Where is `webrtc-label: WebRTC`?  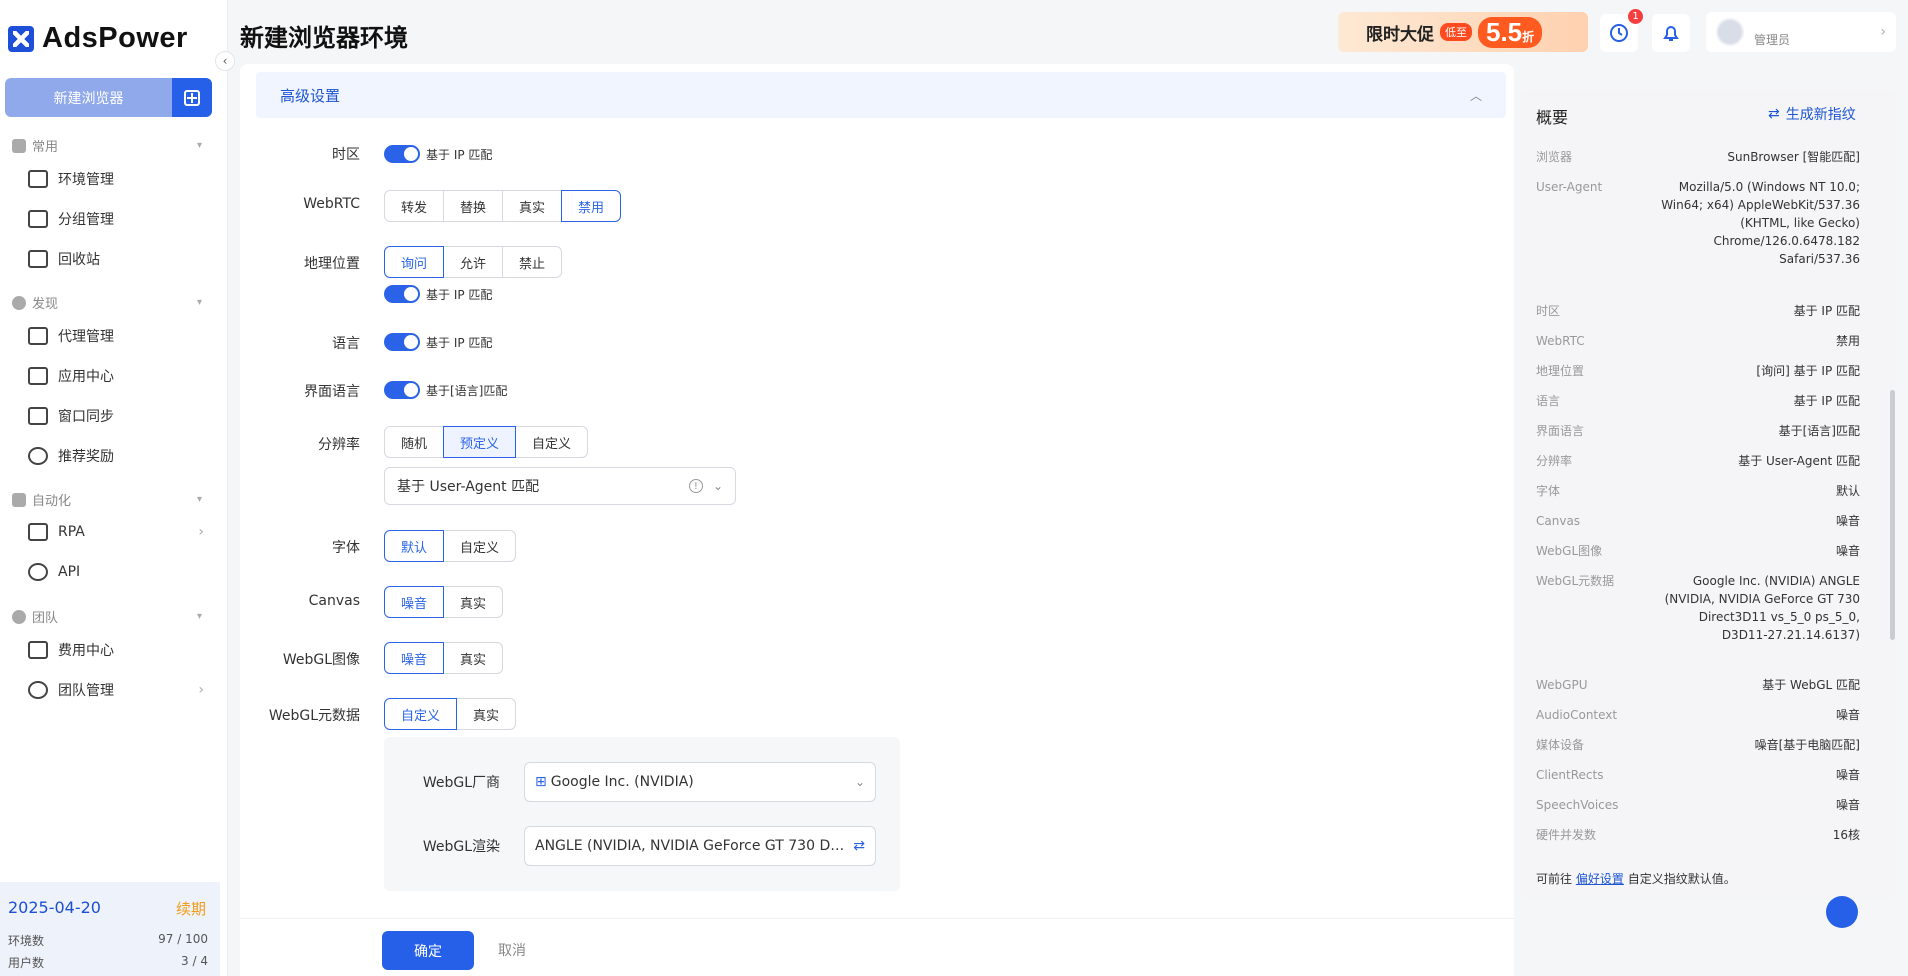 webrtc-label: WebRTC is located at coordinates (331, 204).